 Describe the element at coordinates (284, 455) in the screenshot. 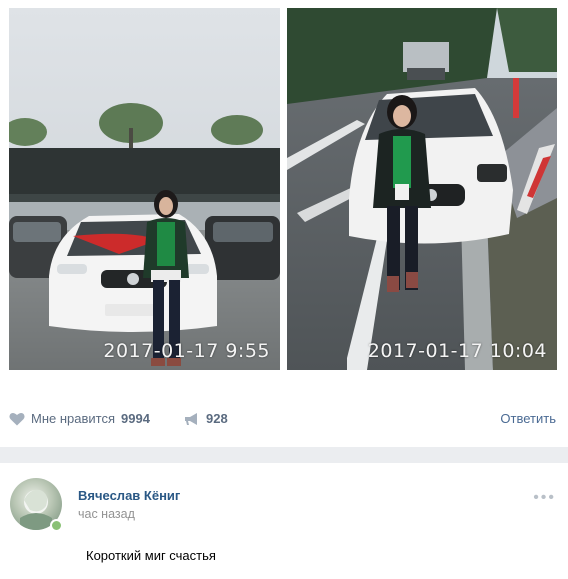

I see `section-divider` at that location.